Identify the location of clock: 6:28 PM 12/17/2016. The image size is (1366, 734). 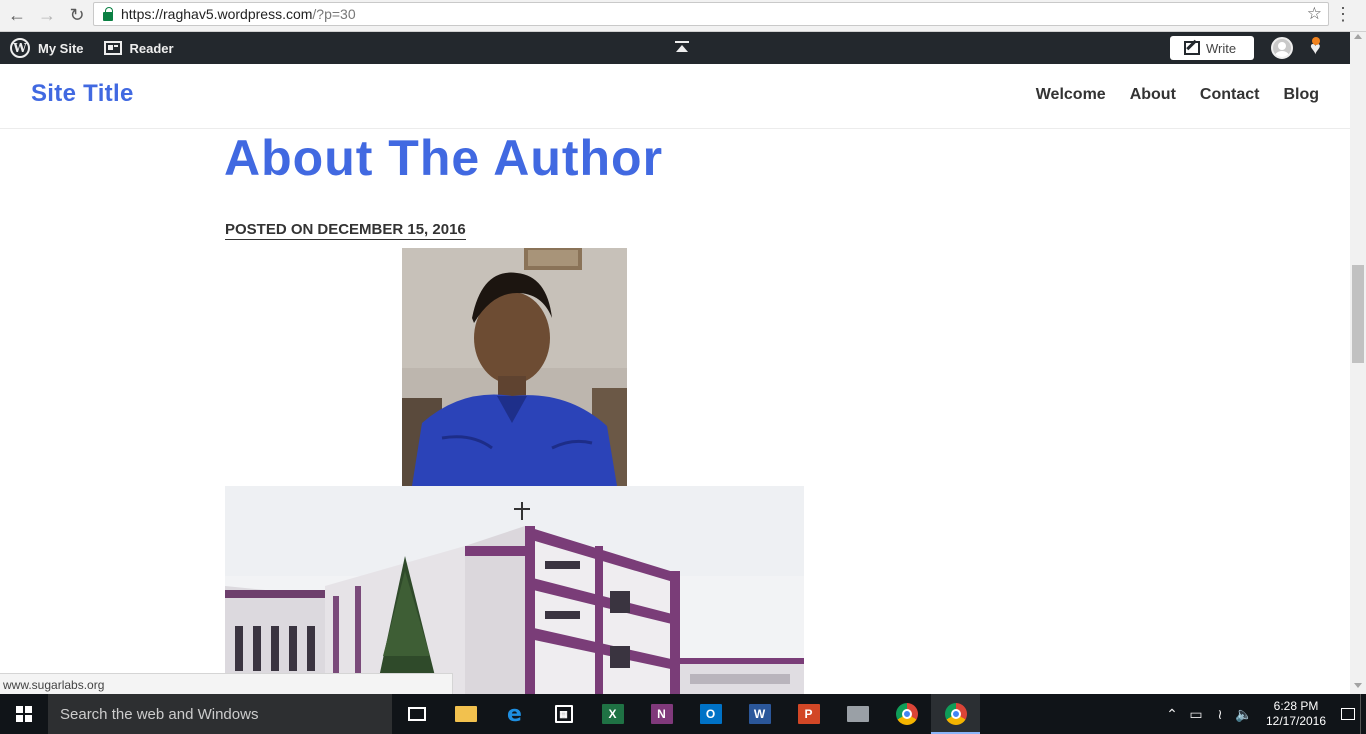
(1296, 714).